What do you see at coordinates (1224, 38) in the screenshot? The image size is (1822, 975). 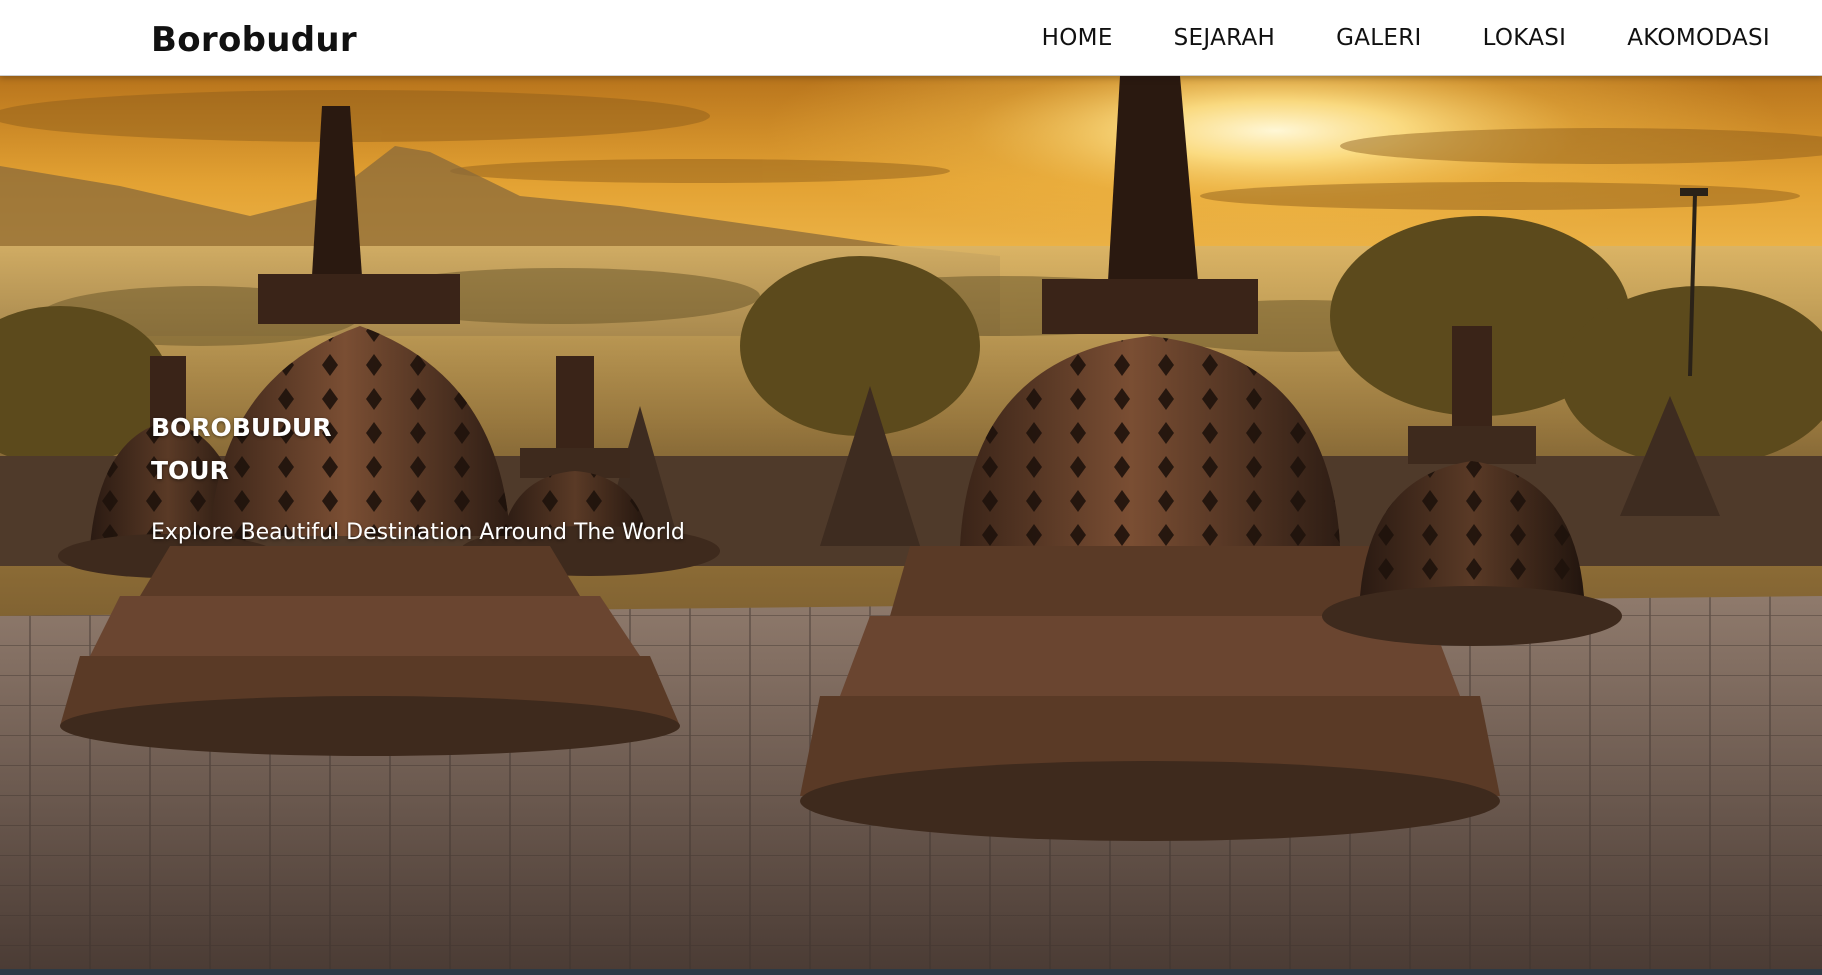 I see `nav-item-sejarah: SEJARAH` at bounding box center [1224, 38].